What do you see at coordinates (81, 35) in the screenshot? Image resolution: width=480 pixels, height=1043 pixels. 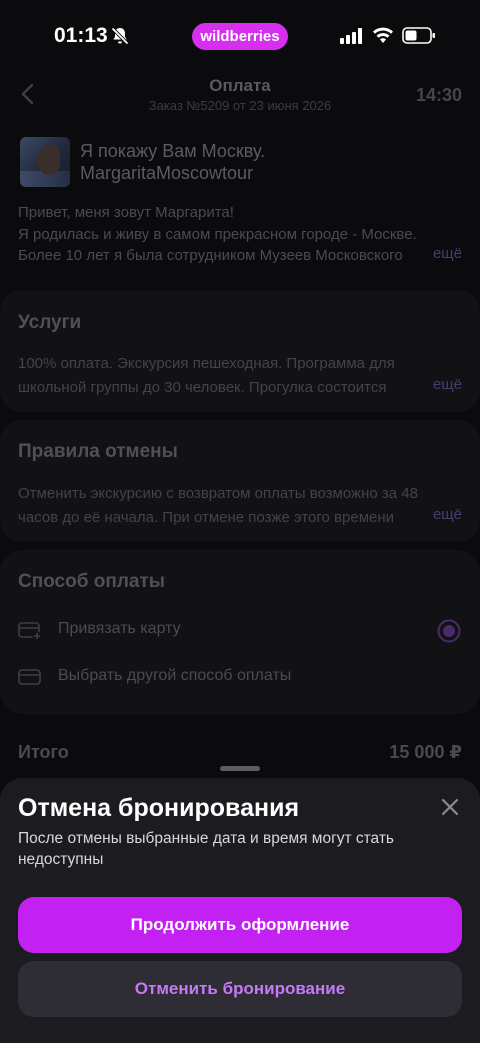 I see `status-time: 01:13` at bounding box center [81, 35].